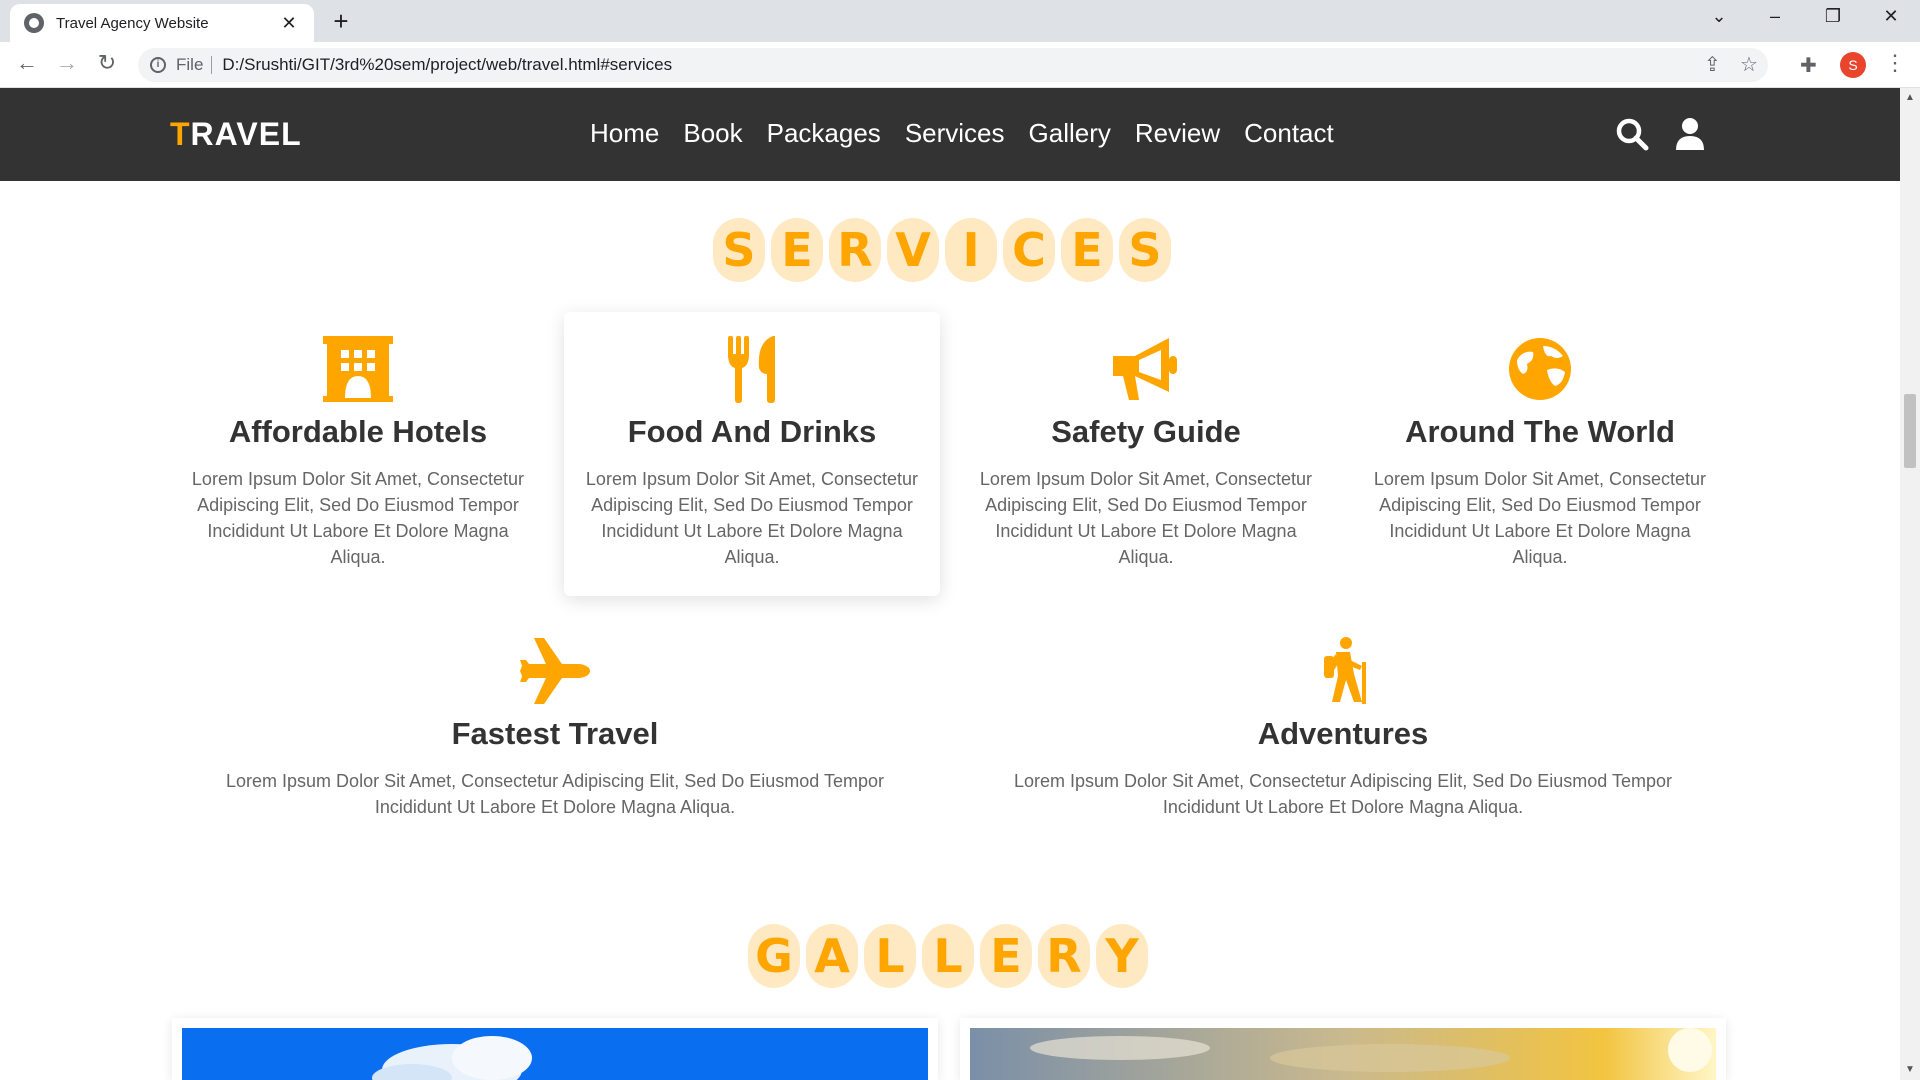 This screenshot has height=1080, width=1920. Describe the element at coordinates (1540, 431) in the screenshot. I see `service-title: Around The World` at that location.